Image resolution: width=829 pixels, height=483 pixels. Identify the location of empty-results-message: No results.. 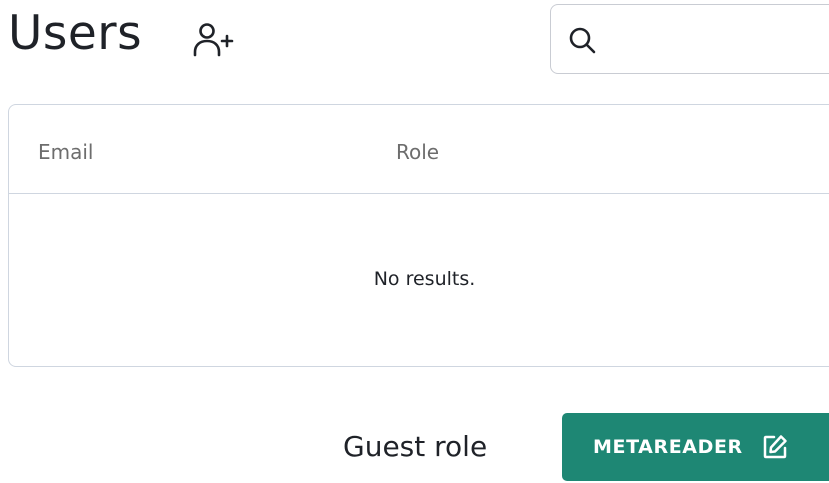
(424, 279).